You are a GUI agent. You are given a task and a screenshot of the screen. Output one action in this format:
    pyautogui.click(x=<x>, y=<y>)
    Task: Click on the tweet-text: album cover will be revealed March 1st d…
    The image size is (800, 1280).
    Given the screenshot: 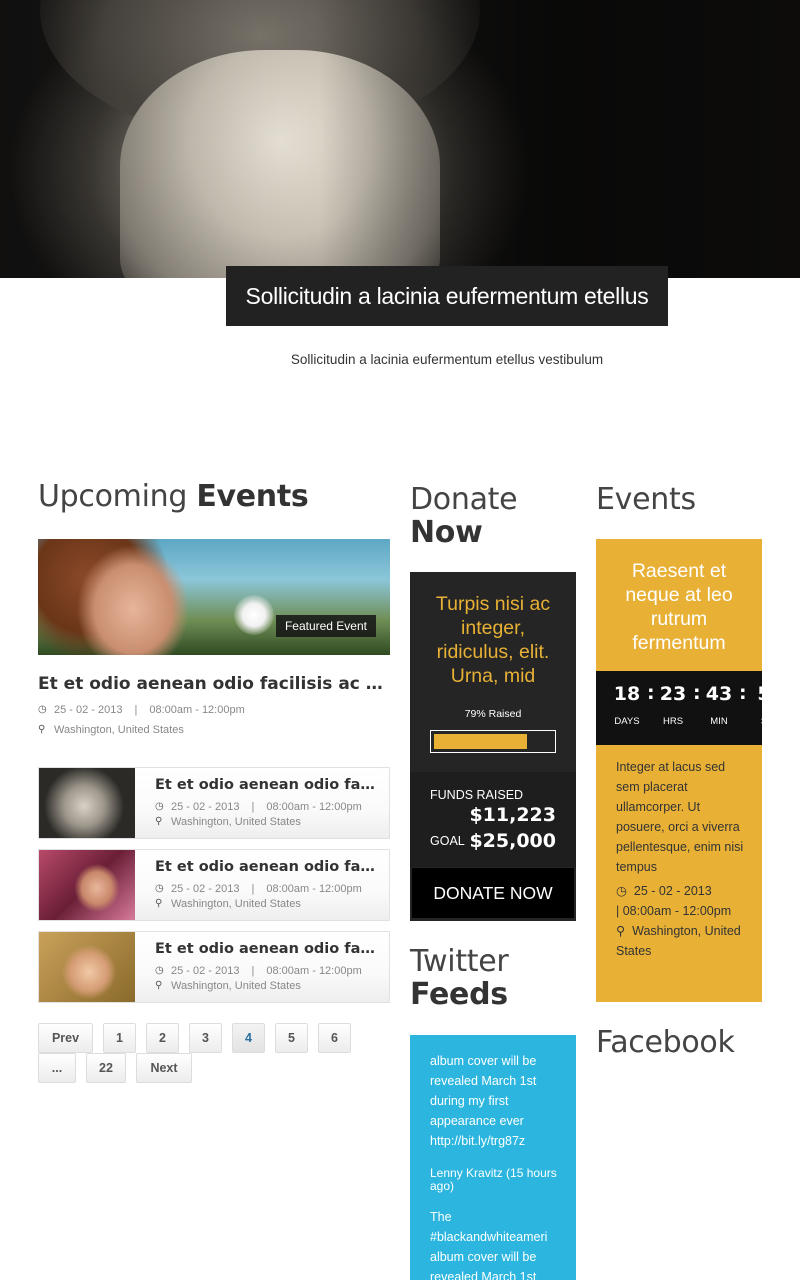 What is the action you would take?
    pyautogui.click(x=494, y=1101)
    